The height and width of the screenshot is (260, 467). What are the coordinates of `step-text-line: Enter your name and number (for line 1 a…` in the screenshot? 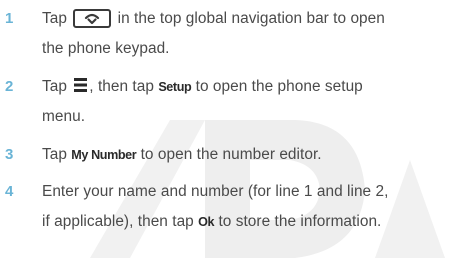 It's located at (215, 191).